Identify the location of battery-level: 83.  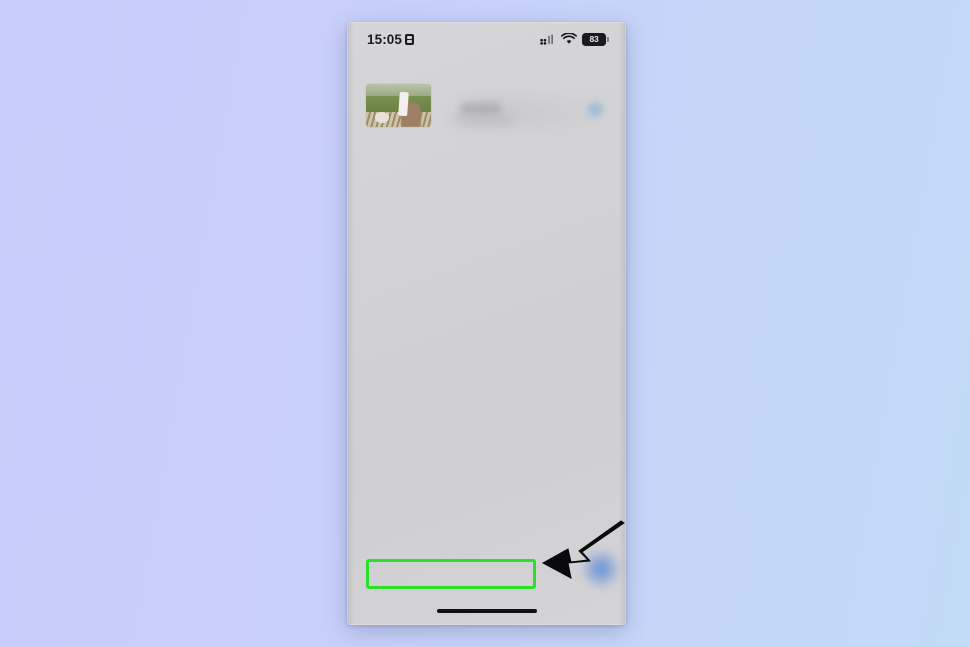
(594, 39).